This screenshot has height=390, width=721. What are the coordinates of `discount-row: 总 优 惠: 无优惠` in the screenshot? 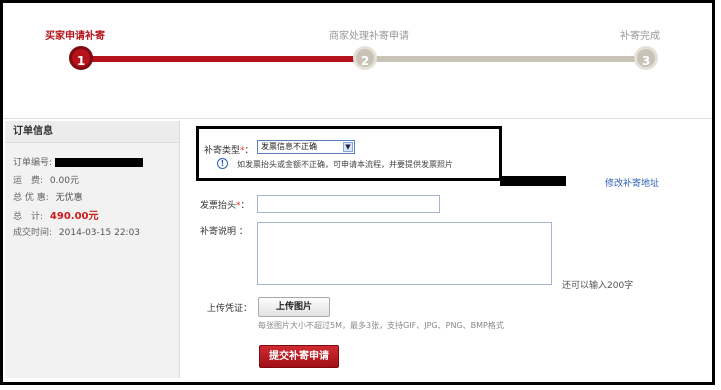 It's located at (48, 196).